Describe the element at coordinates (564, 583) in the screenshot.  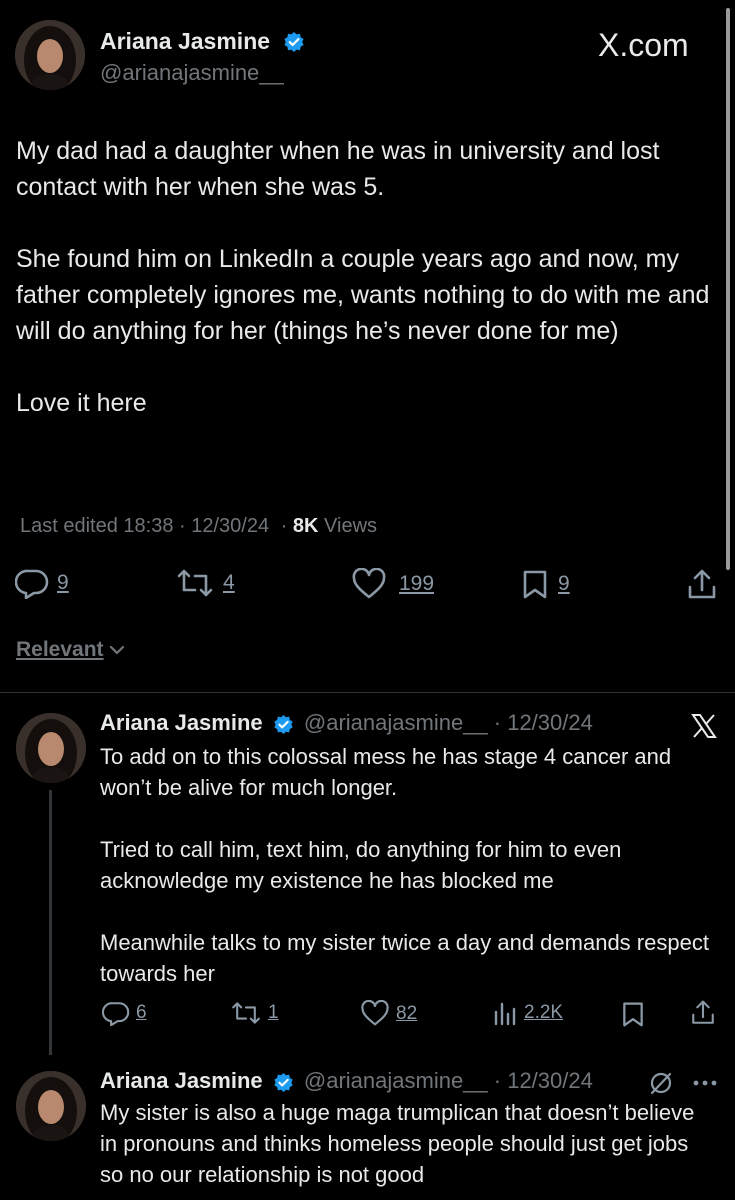
I see `bookmark-count: 9` at that location.